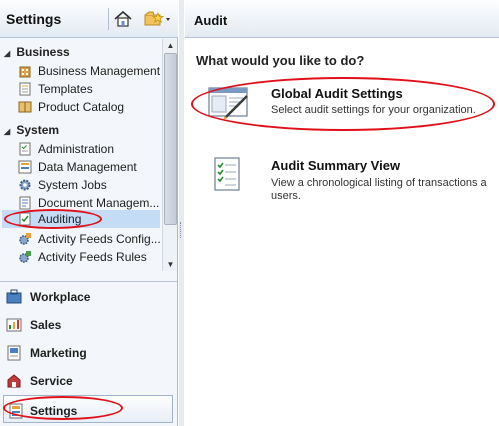 The height and width of the screenshot is (426, 499). What do you see at coordinates (108, 19) in the screenshot?
I see `header-separator` at bounding box center [108, 19].